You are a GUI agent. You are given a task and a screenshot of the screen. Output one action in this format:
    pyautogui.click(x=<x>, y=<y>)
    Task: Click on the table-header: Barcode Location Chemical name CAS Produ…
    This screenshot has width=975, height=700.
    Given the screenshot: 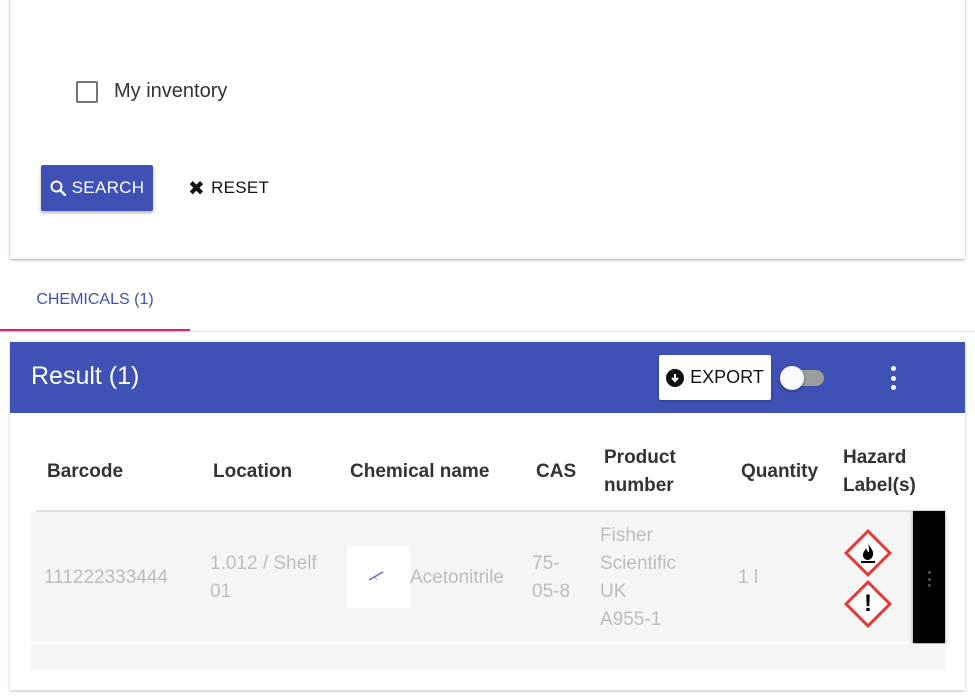 What is the action you would take?
    pyautogui.click(x=491, y=476)
    